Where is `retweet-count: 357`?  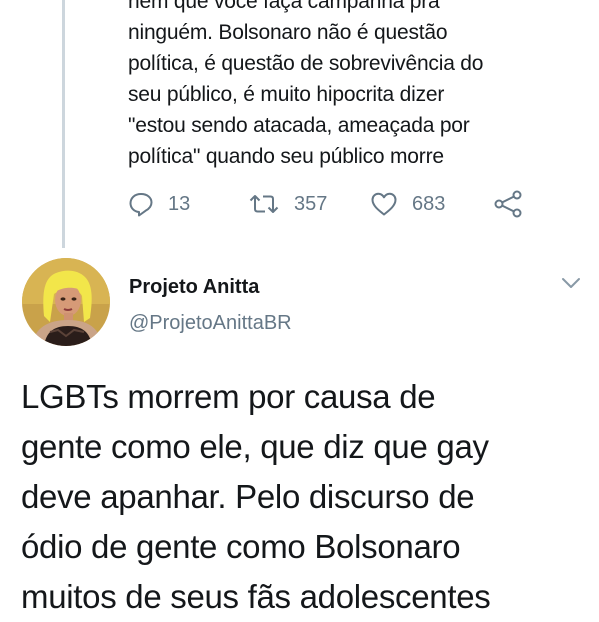 retweet-count: 357 is located at coordinates (311, 203).